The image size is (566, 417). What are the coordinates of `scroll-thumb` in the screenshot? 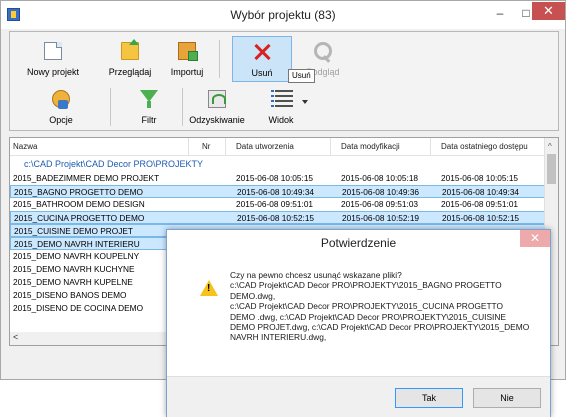 It's located at (551, 169).